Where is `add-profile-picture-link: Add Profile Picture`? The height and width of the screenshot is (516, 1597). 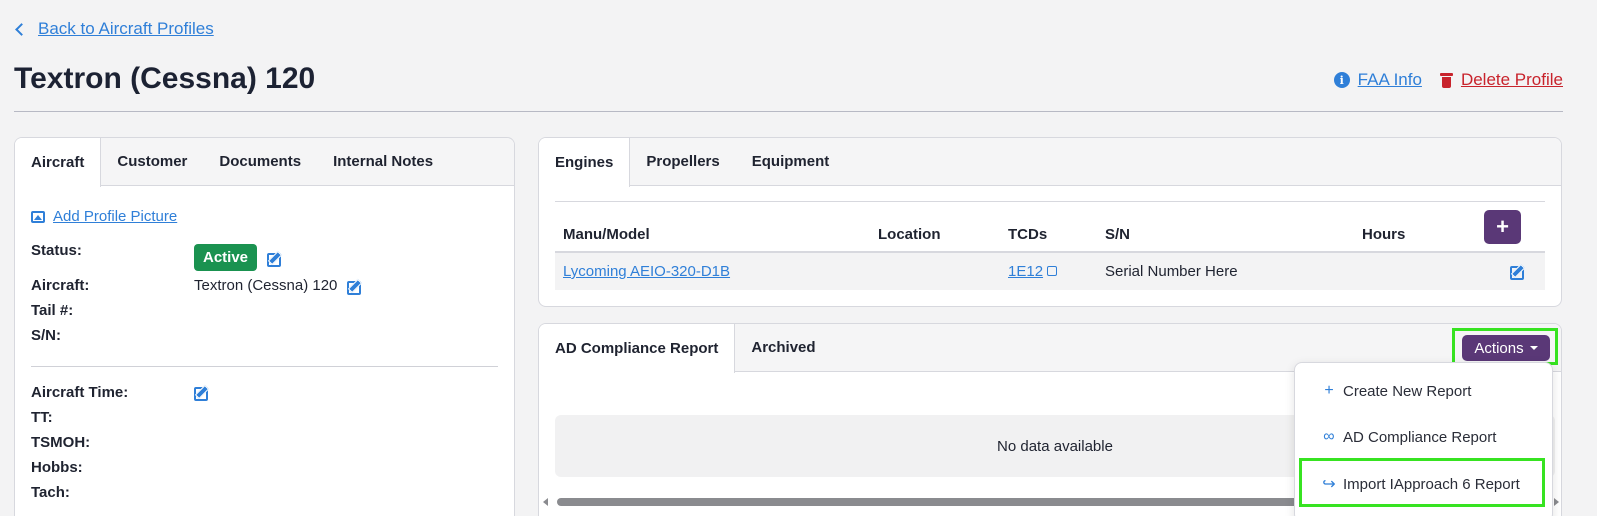
add-profile-picture-link: Add Profile Picture is located at coordinates (264, 216).